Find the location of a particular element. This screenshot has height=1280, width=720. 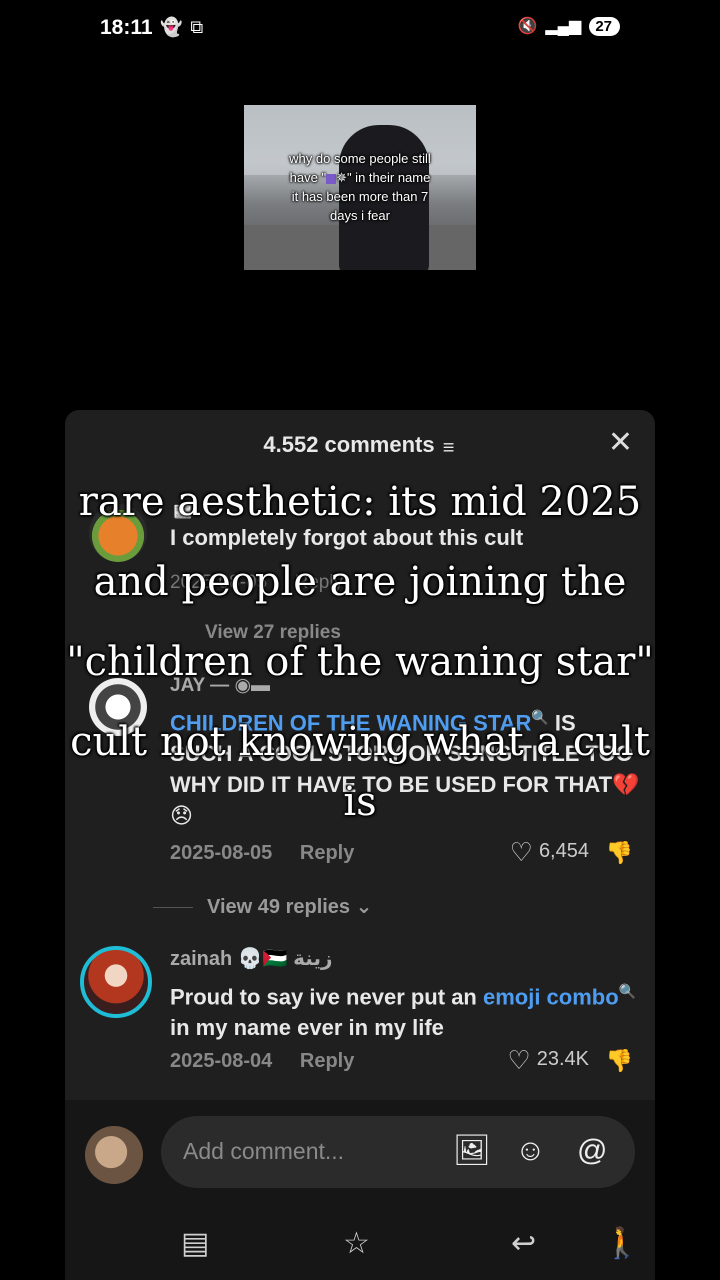

emoji-icon: ☺ is located at coordinates (530, 1151).